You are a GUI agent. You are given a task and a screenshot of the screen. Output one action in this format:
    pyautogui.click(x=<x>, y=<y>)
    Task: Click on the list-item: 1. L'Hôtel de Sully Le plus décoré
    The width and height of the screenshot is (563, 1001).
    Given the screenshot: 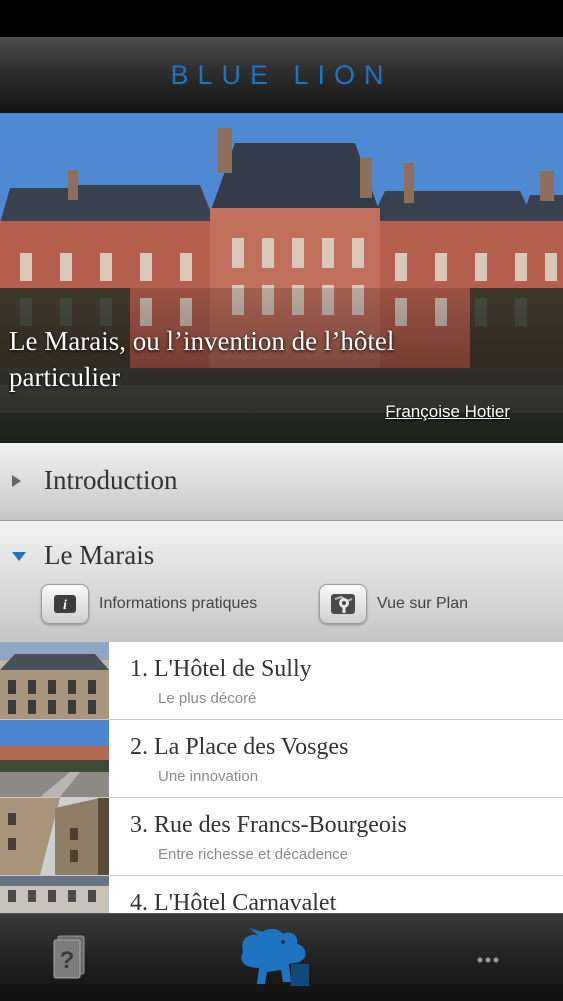 What is the action you would take?
    pyautogui.click(x=281, y=681)
    